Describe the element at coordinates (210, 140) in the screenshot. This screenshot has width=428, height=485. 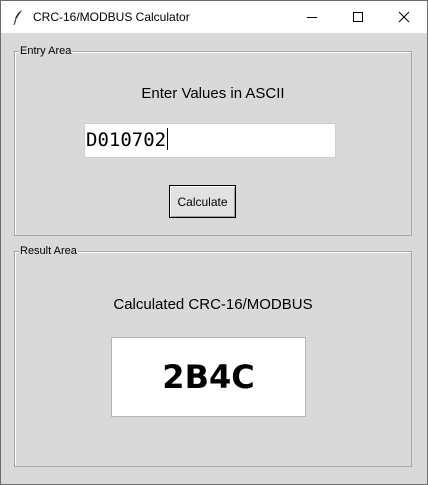
I see `ascii-input-field: D010702` at that location.